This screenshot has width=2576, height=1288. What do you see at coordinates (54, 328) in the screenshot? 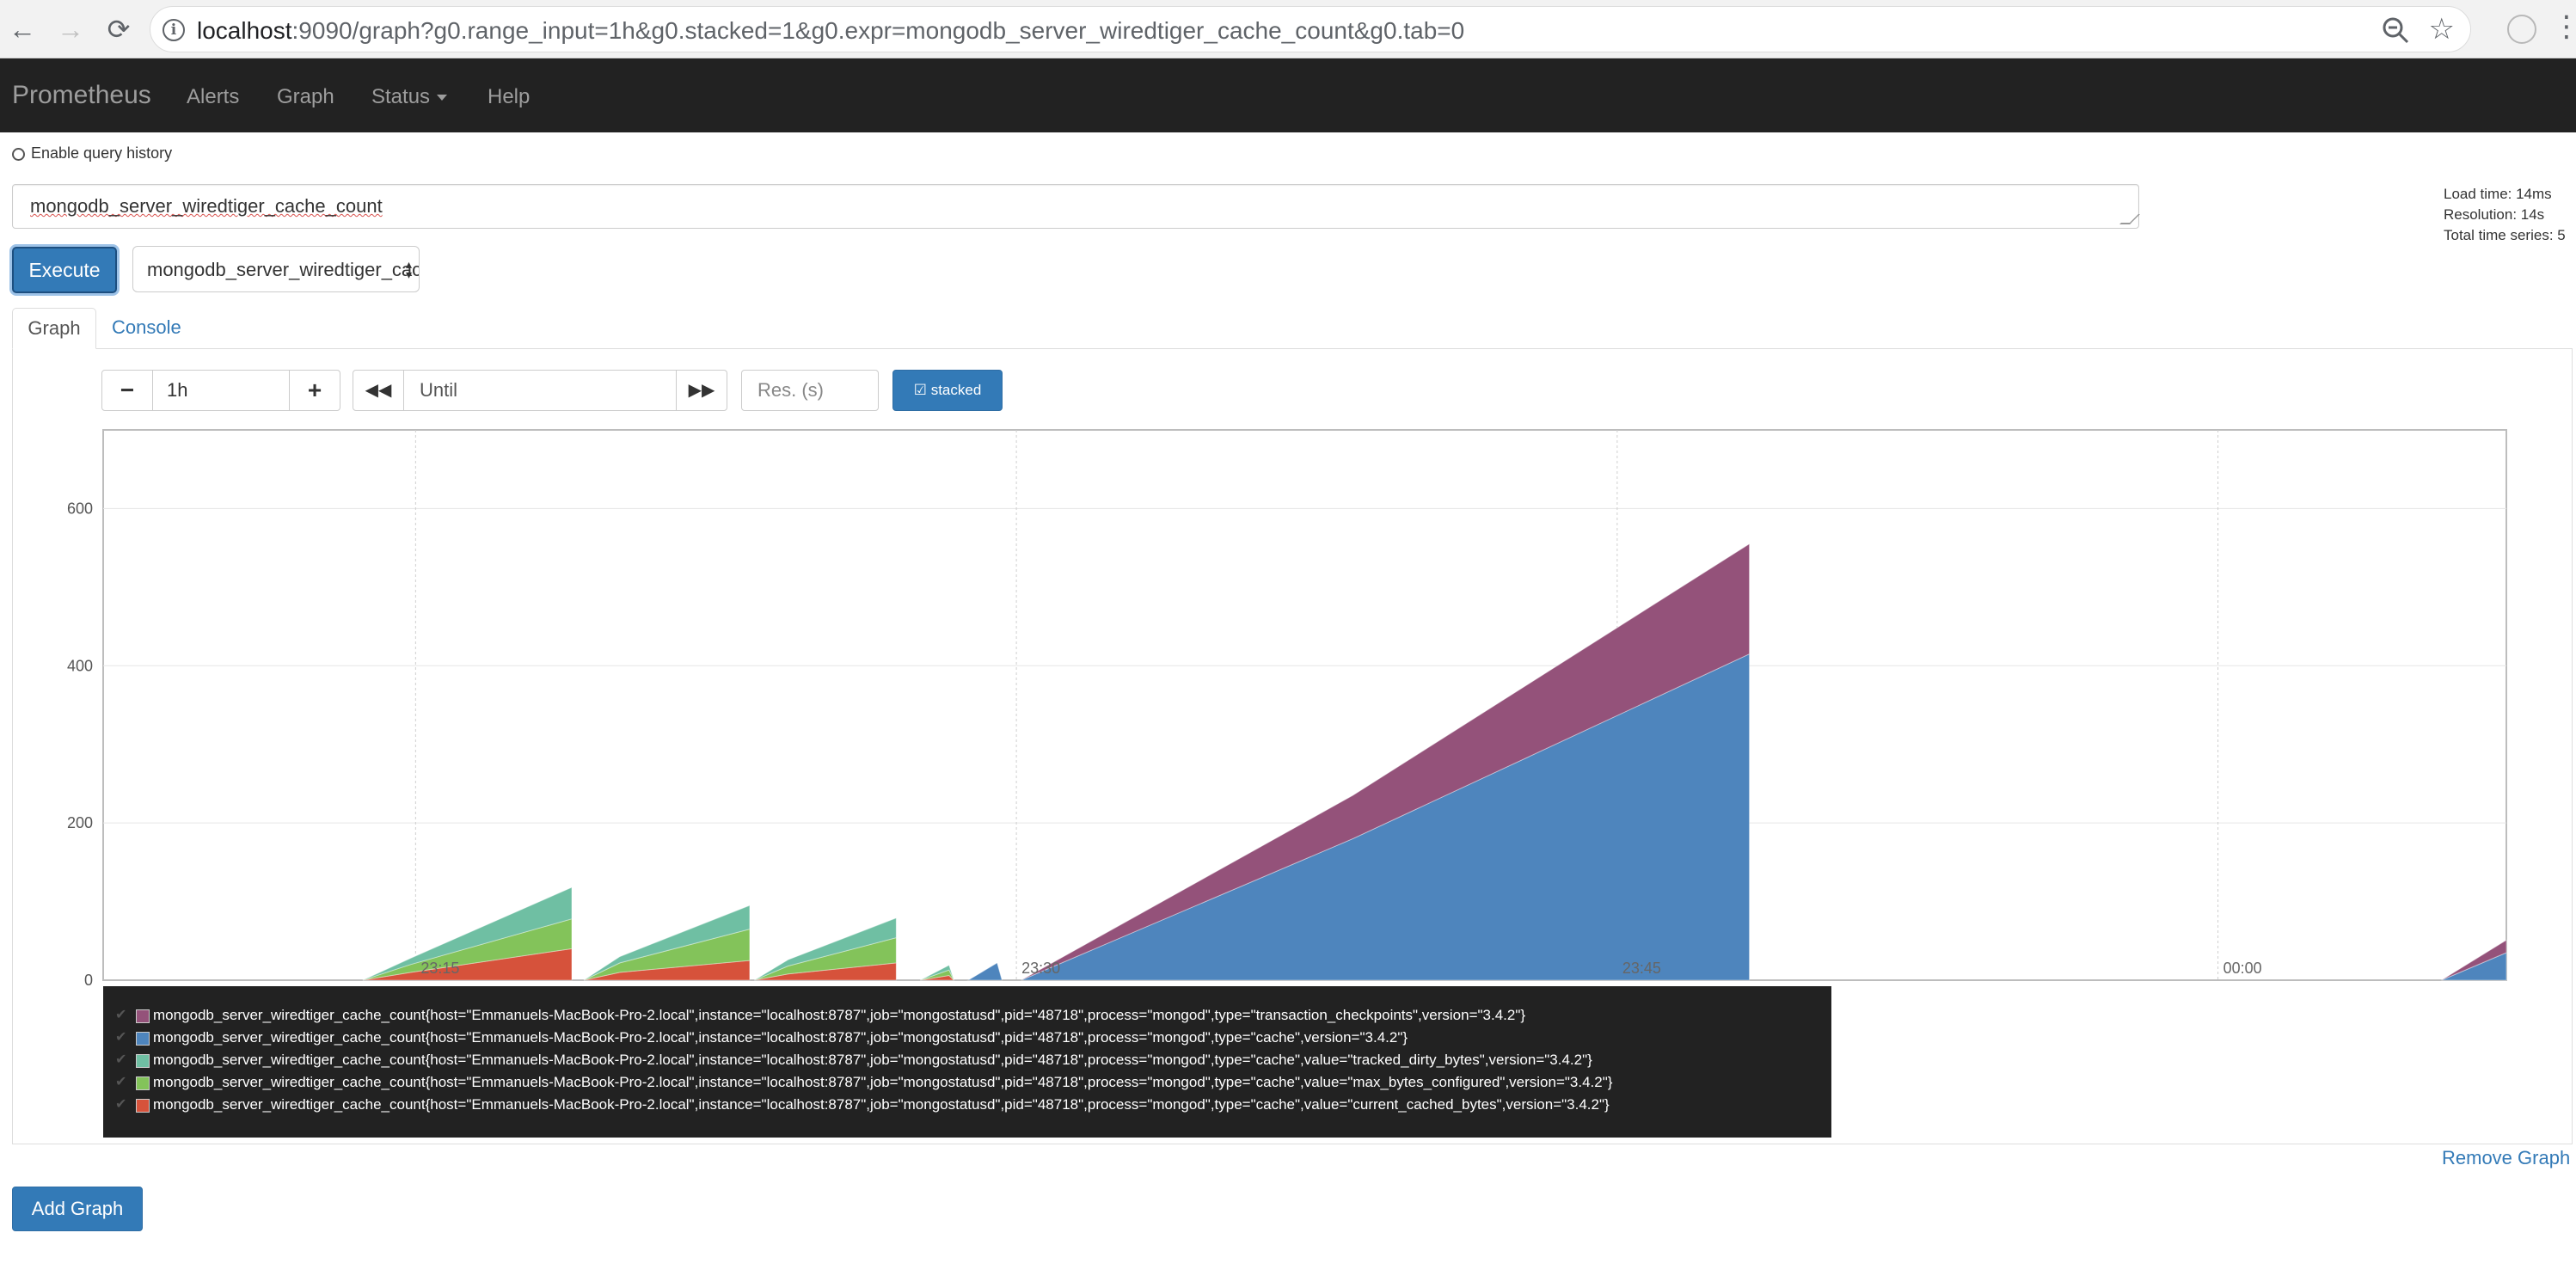
I see `tab-graph: Graph` at bounding box center [54, 328].